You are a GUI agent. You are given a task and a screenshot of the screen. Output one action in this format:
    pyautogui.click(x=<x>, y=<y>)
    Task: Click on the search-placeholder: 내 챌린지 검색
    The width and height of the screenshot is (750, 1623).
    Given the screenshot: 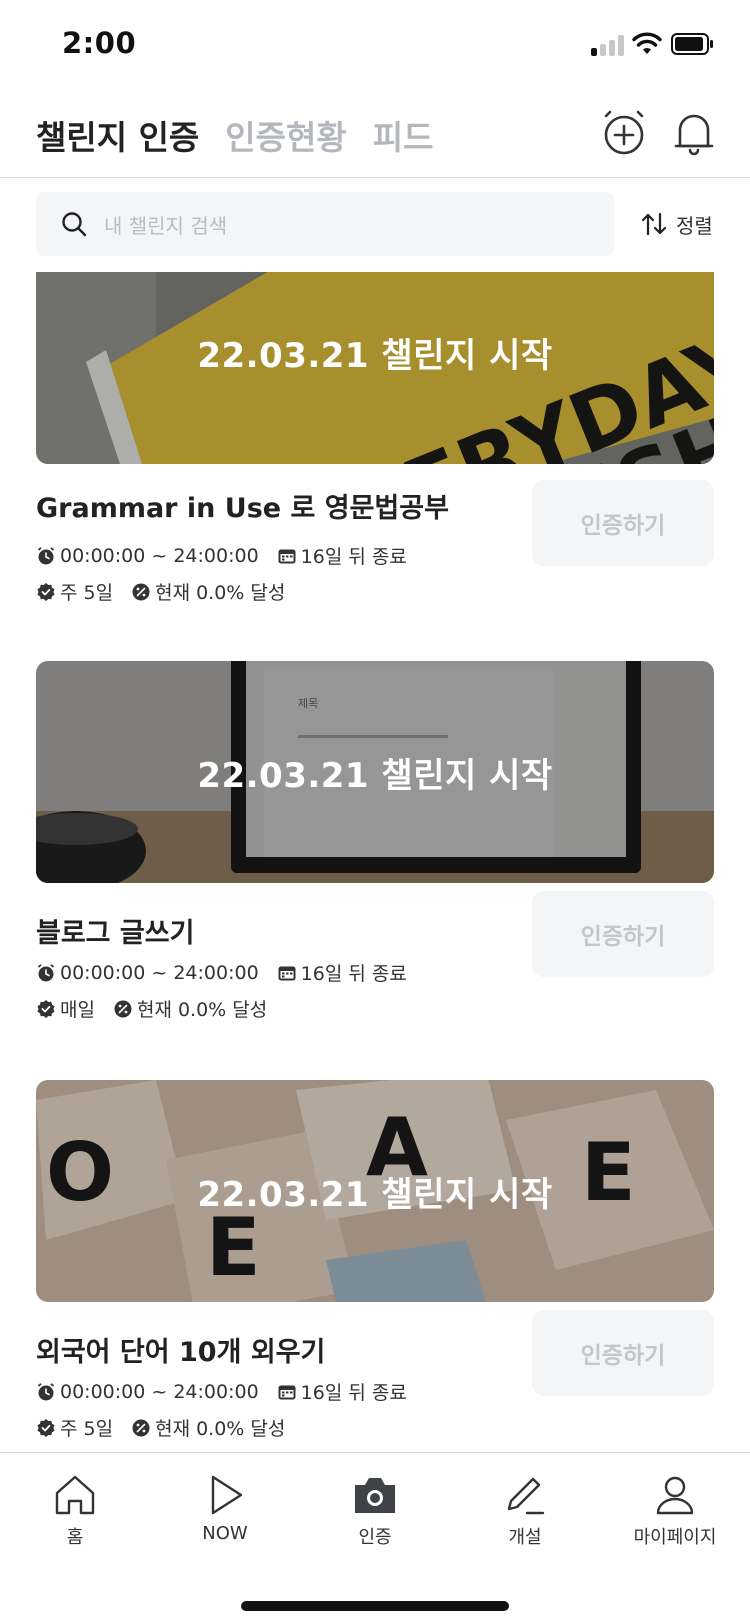 What is the action you would take?
    pyautogui.click(x=166, y=225)
    